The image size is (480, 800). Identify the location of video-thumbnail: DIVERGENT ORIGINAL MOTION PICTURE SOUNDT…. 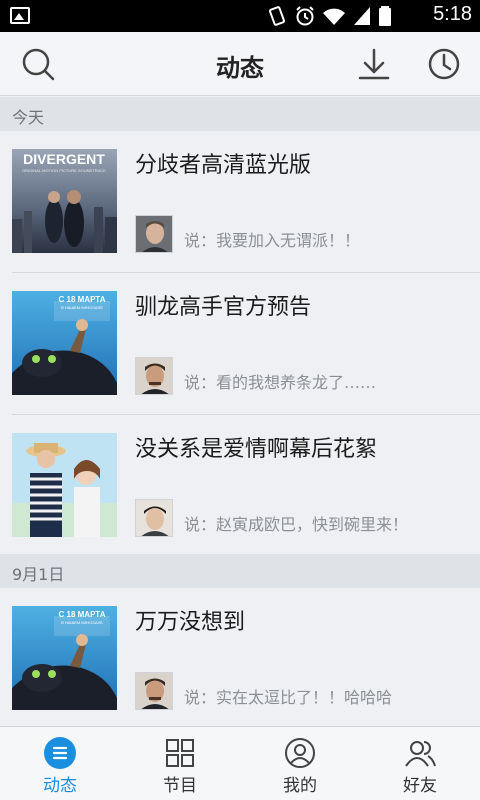
(64, 201).